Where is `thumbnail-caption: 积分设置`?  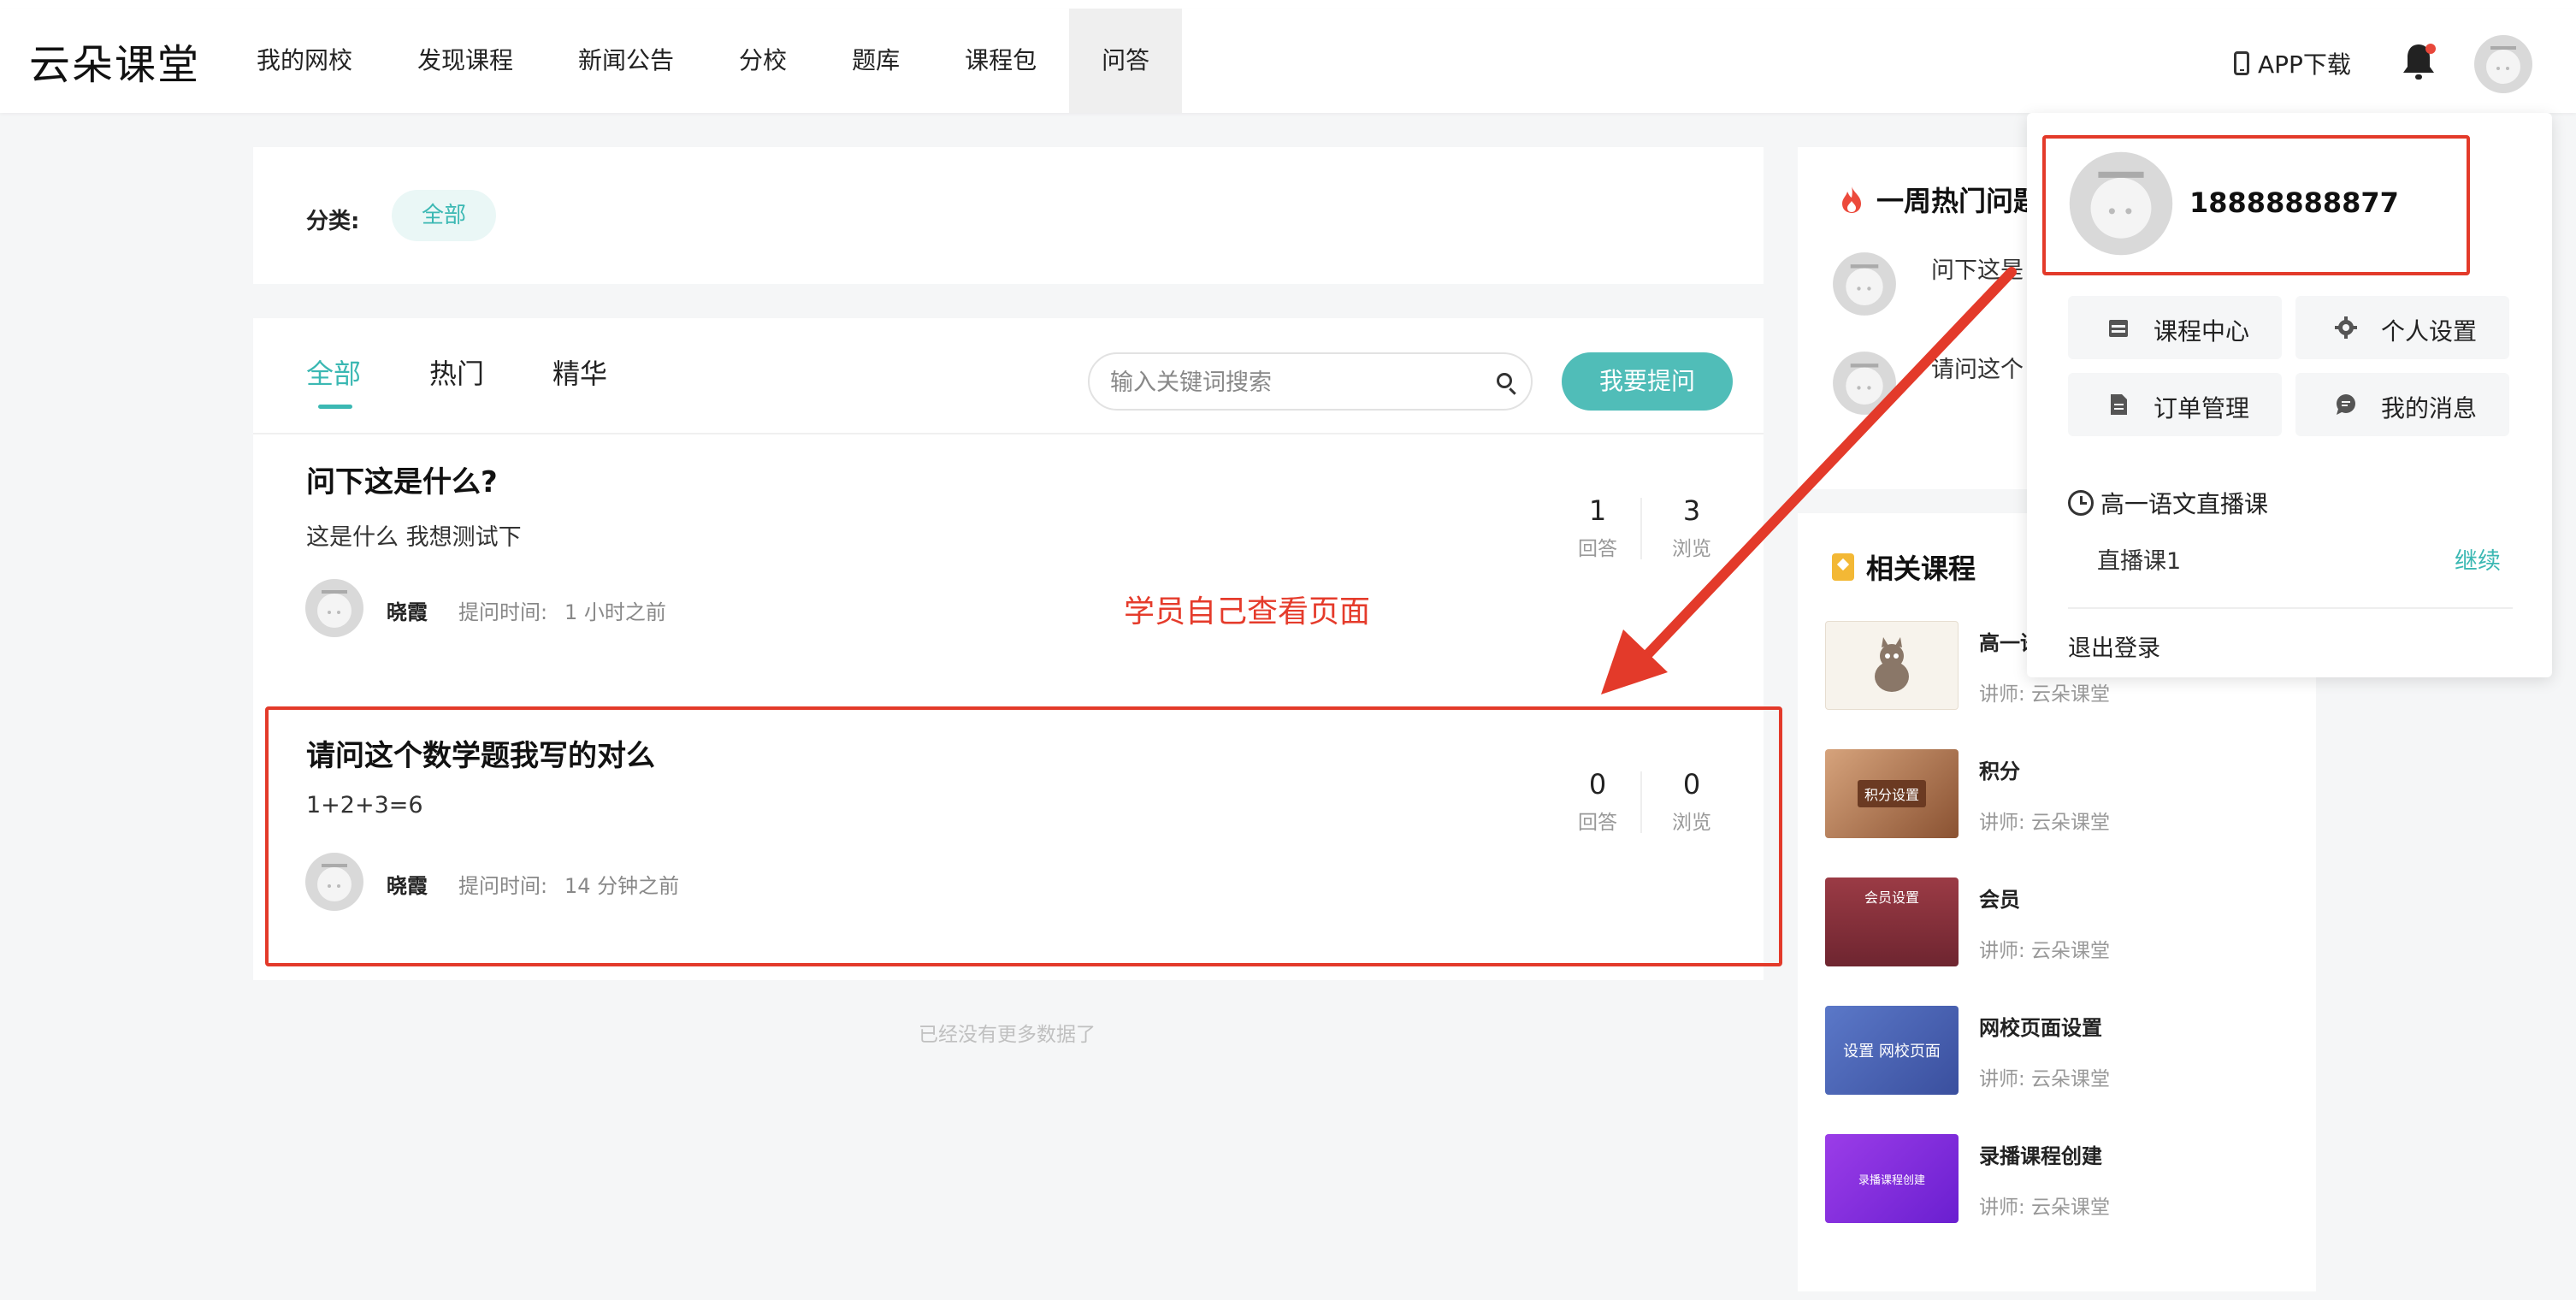 thumbnail-caption: 积分设置 is located at coordinates (1891, 793).